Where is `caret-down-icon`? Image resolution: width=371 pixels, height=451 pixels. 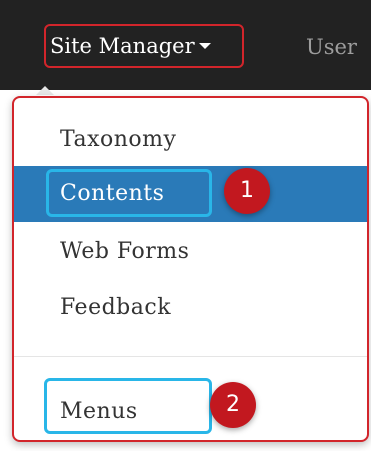 caret-down-icon is located at coordinates (204, 46).